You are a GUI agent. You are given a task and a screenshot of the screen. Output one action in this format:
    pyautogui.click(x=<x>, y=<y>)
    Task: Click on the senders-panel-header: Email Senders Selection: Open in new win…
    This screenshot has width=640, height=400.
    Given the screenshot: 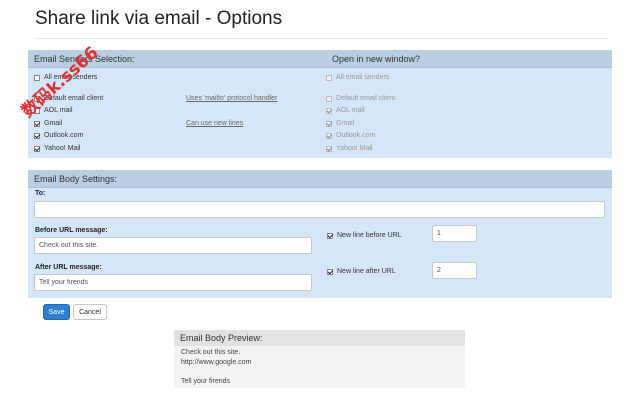 What is the action you would take?
    pyautogui.click(x=320, y=59)
    